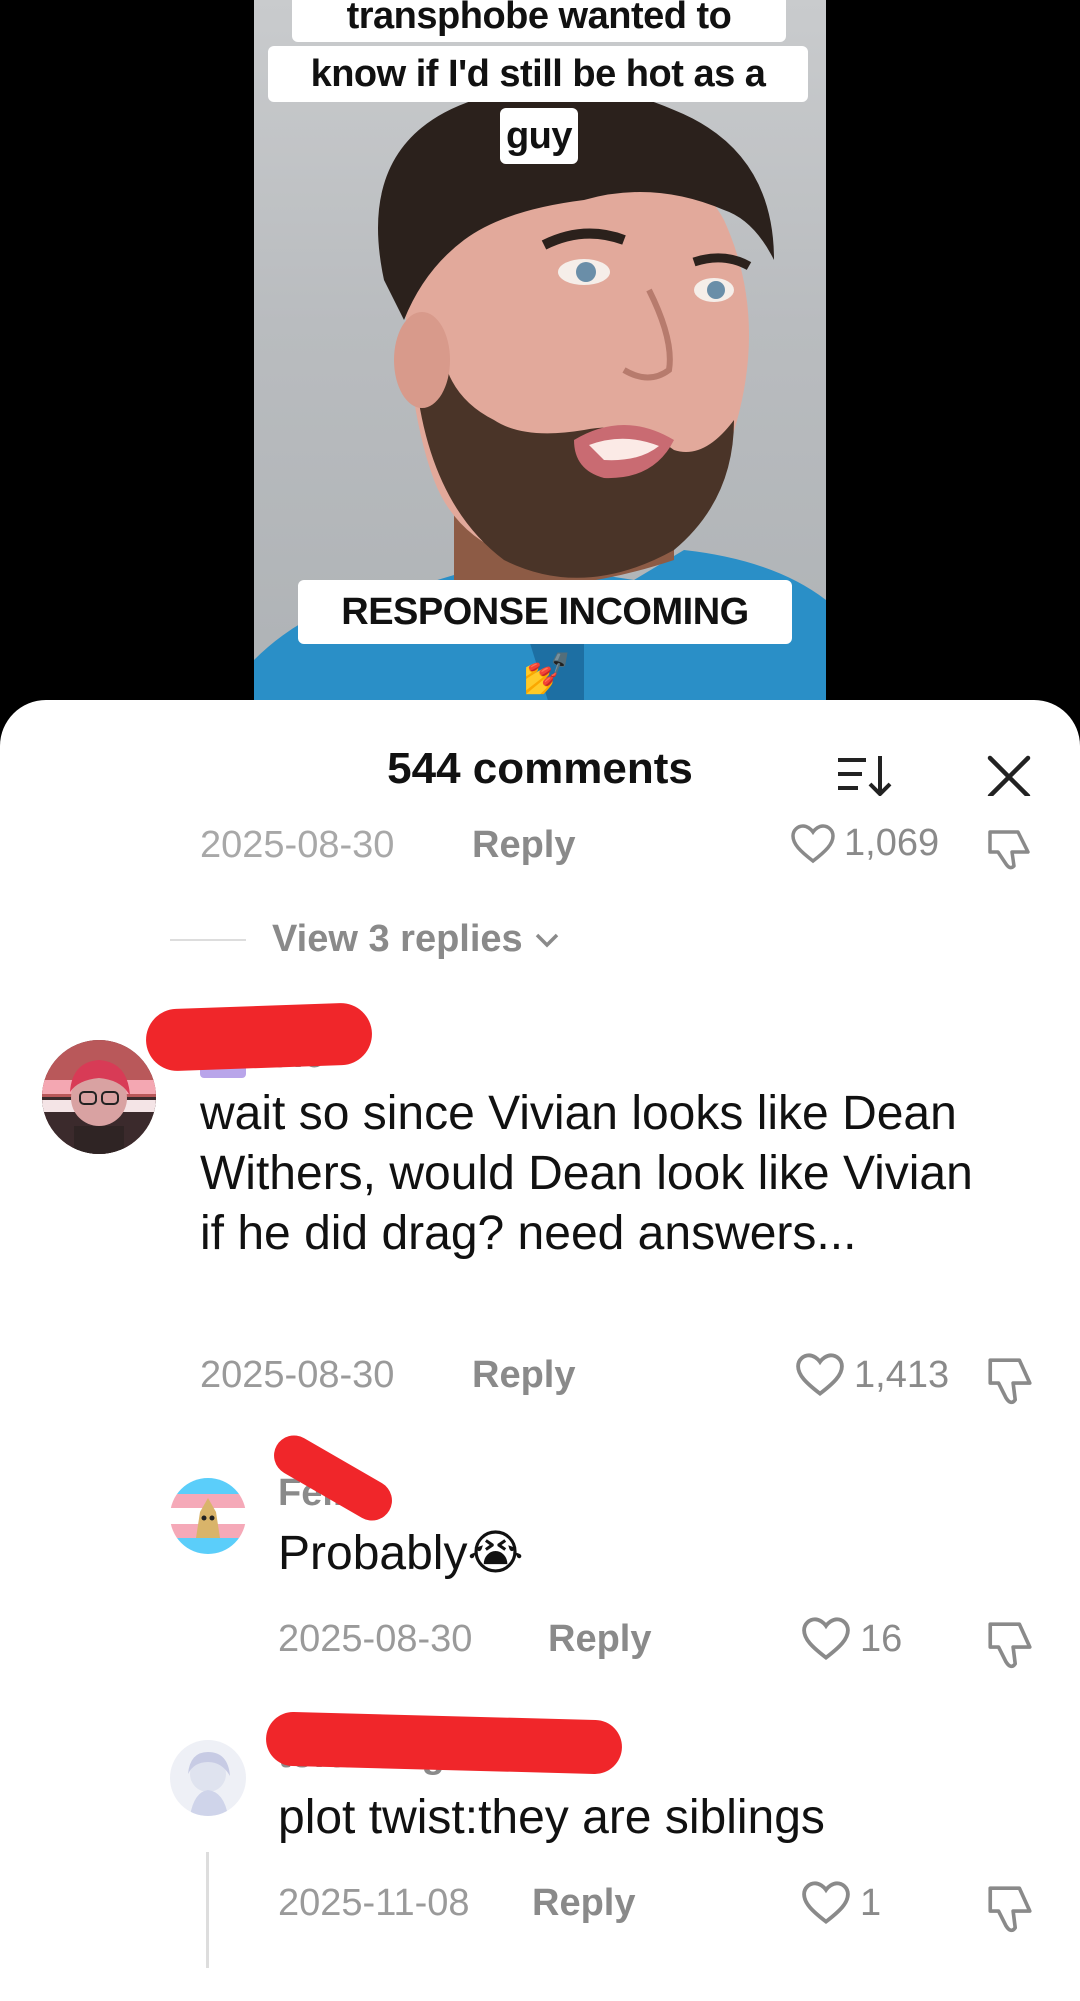 The width and height of the screenshot is (1080, 2001). Describe the element at coordinates (207, 1910) in the screenshot. I see `thread-line` at that location.